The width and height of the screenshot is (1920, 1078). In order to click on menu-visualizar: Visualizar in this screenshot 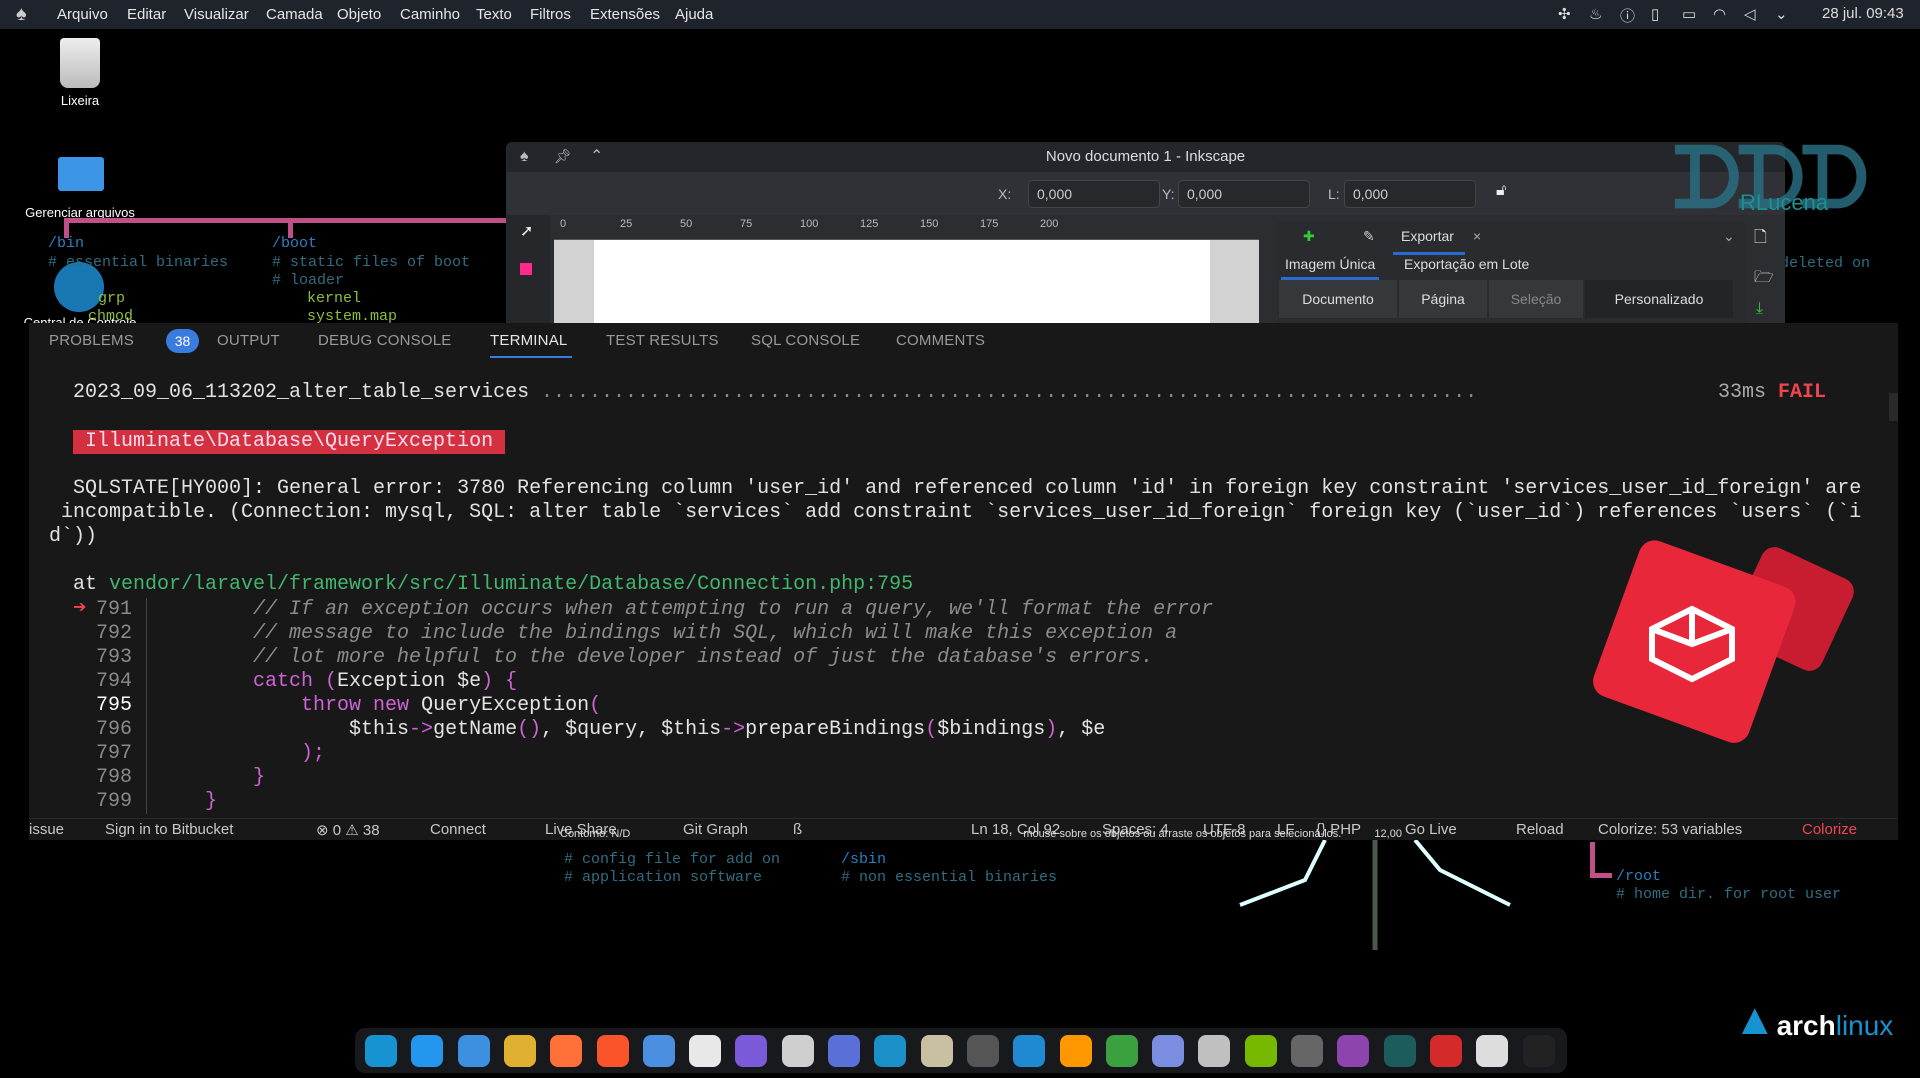, I will do `click(216, 14)`.